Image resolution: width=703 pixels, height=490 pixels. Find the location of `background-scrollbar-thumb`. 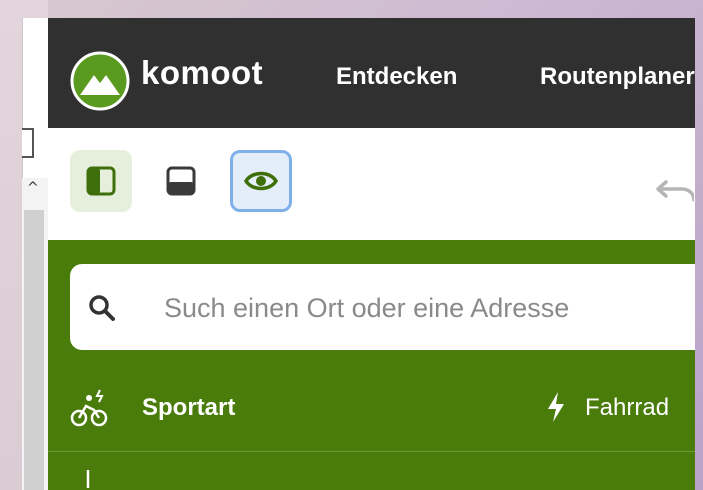

background-scrollbar-thumb is located at coordinates (34, 350).